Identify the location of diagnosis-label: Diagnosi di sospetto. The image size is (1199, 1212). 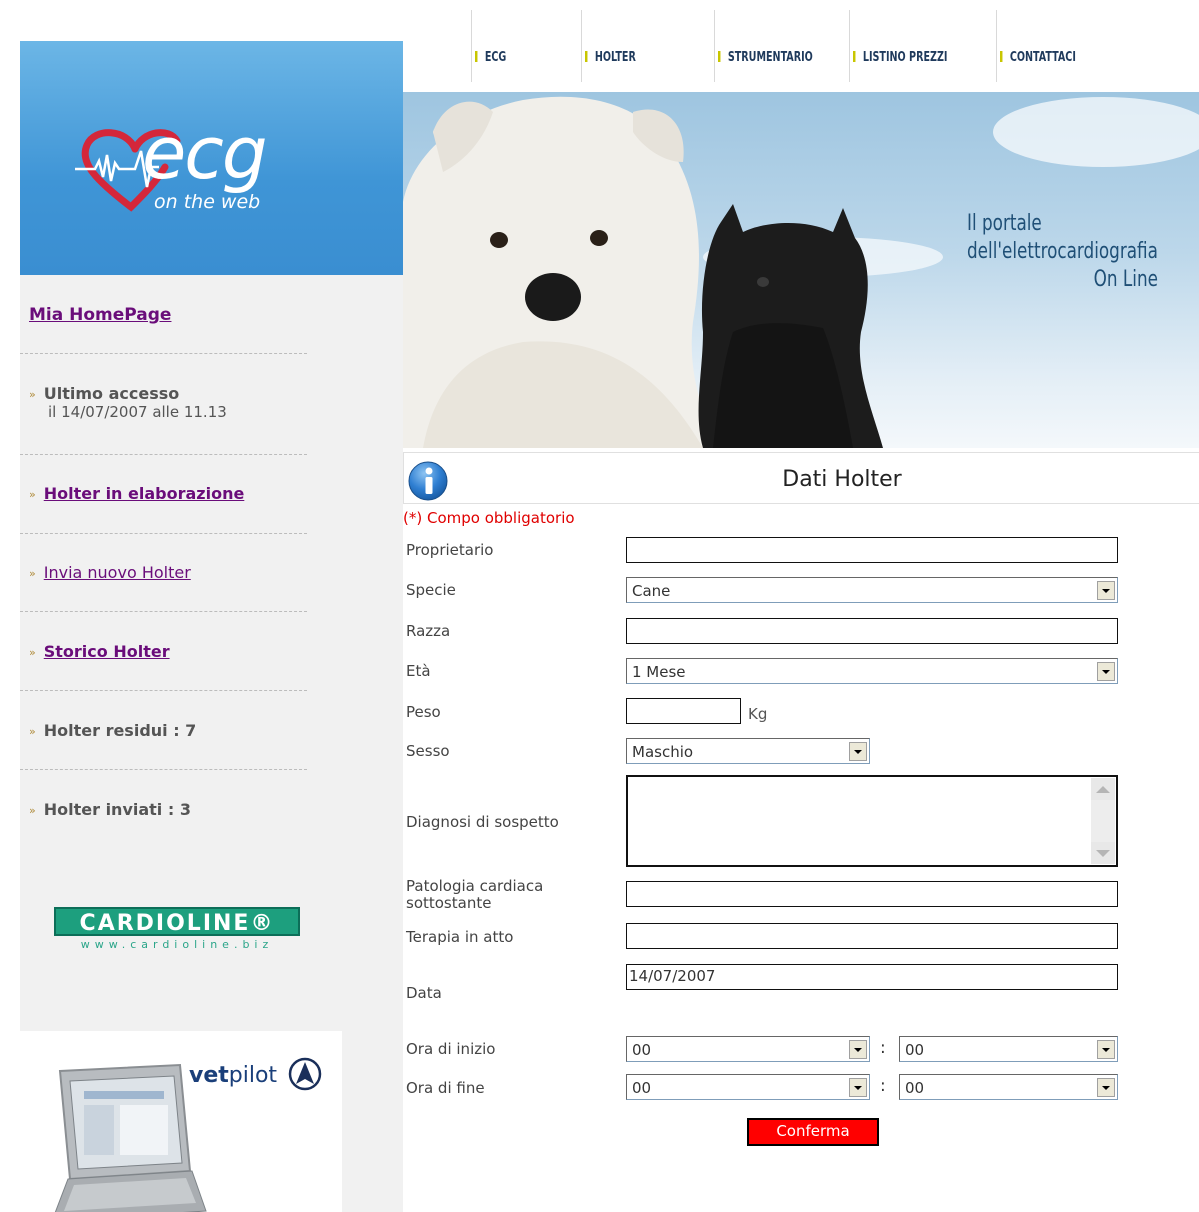
(482, 822).